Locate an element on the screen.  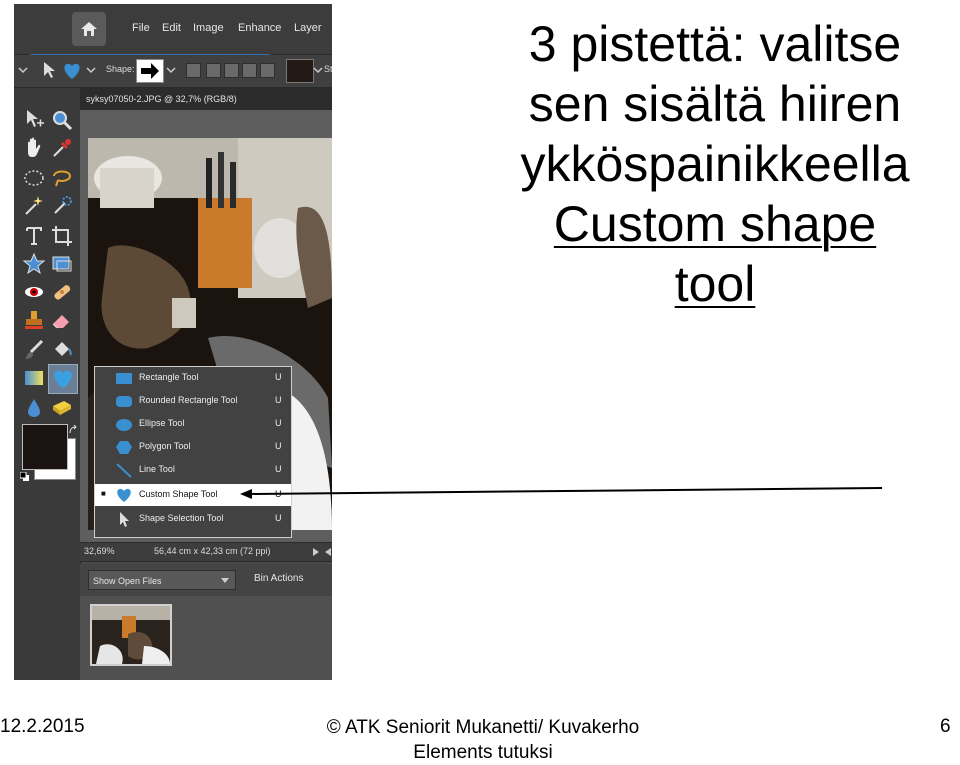
callout-line-3: ykköspainikkeella is located at coordinates (715, 164).